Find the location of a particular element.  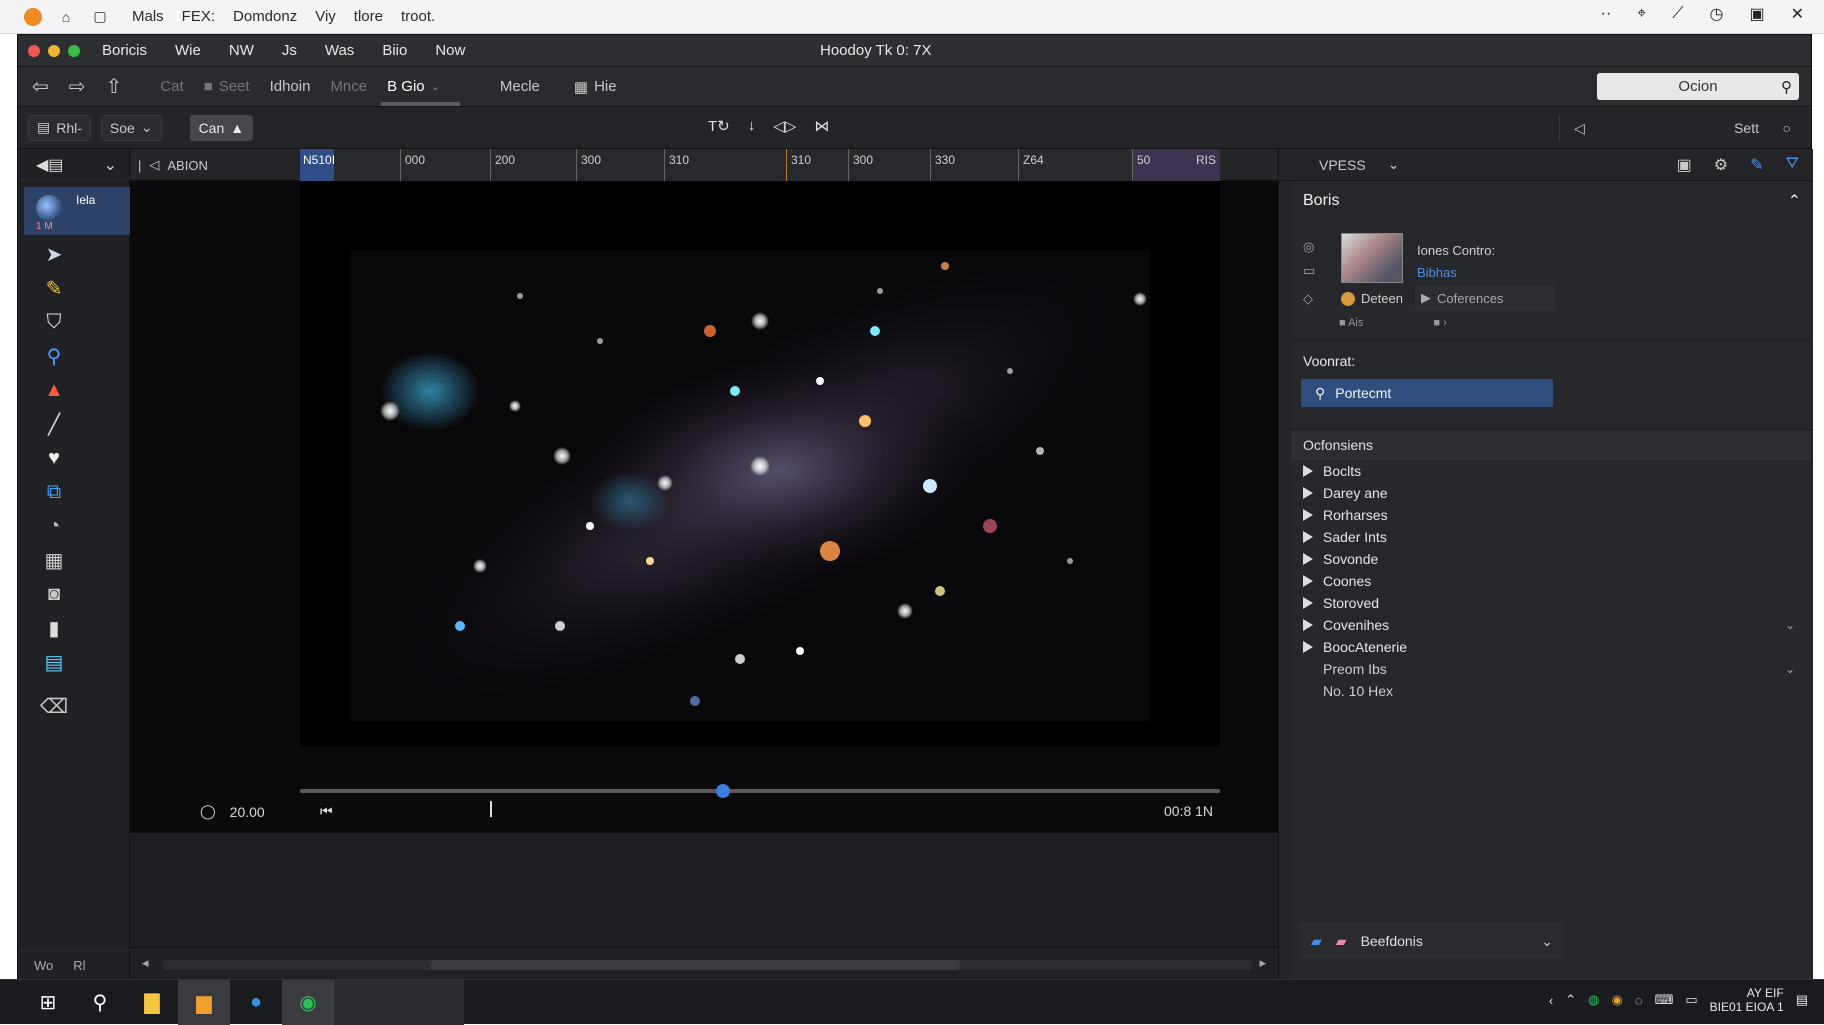

menu-item: NW is located at coordinates (241, 50).